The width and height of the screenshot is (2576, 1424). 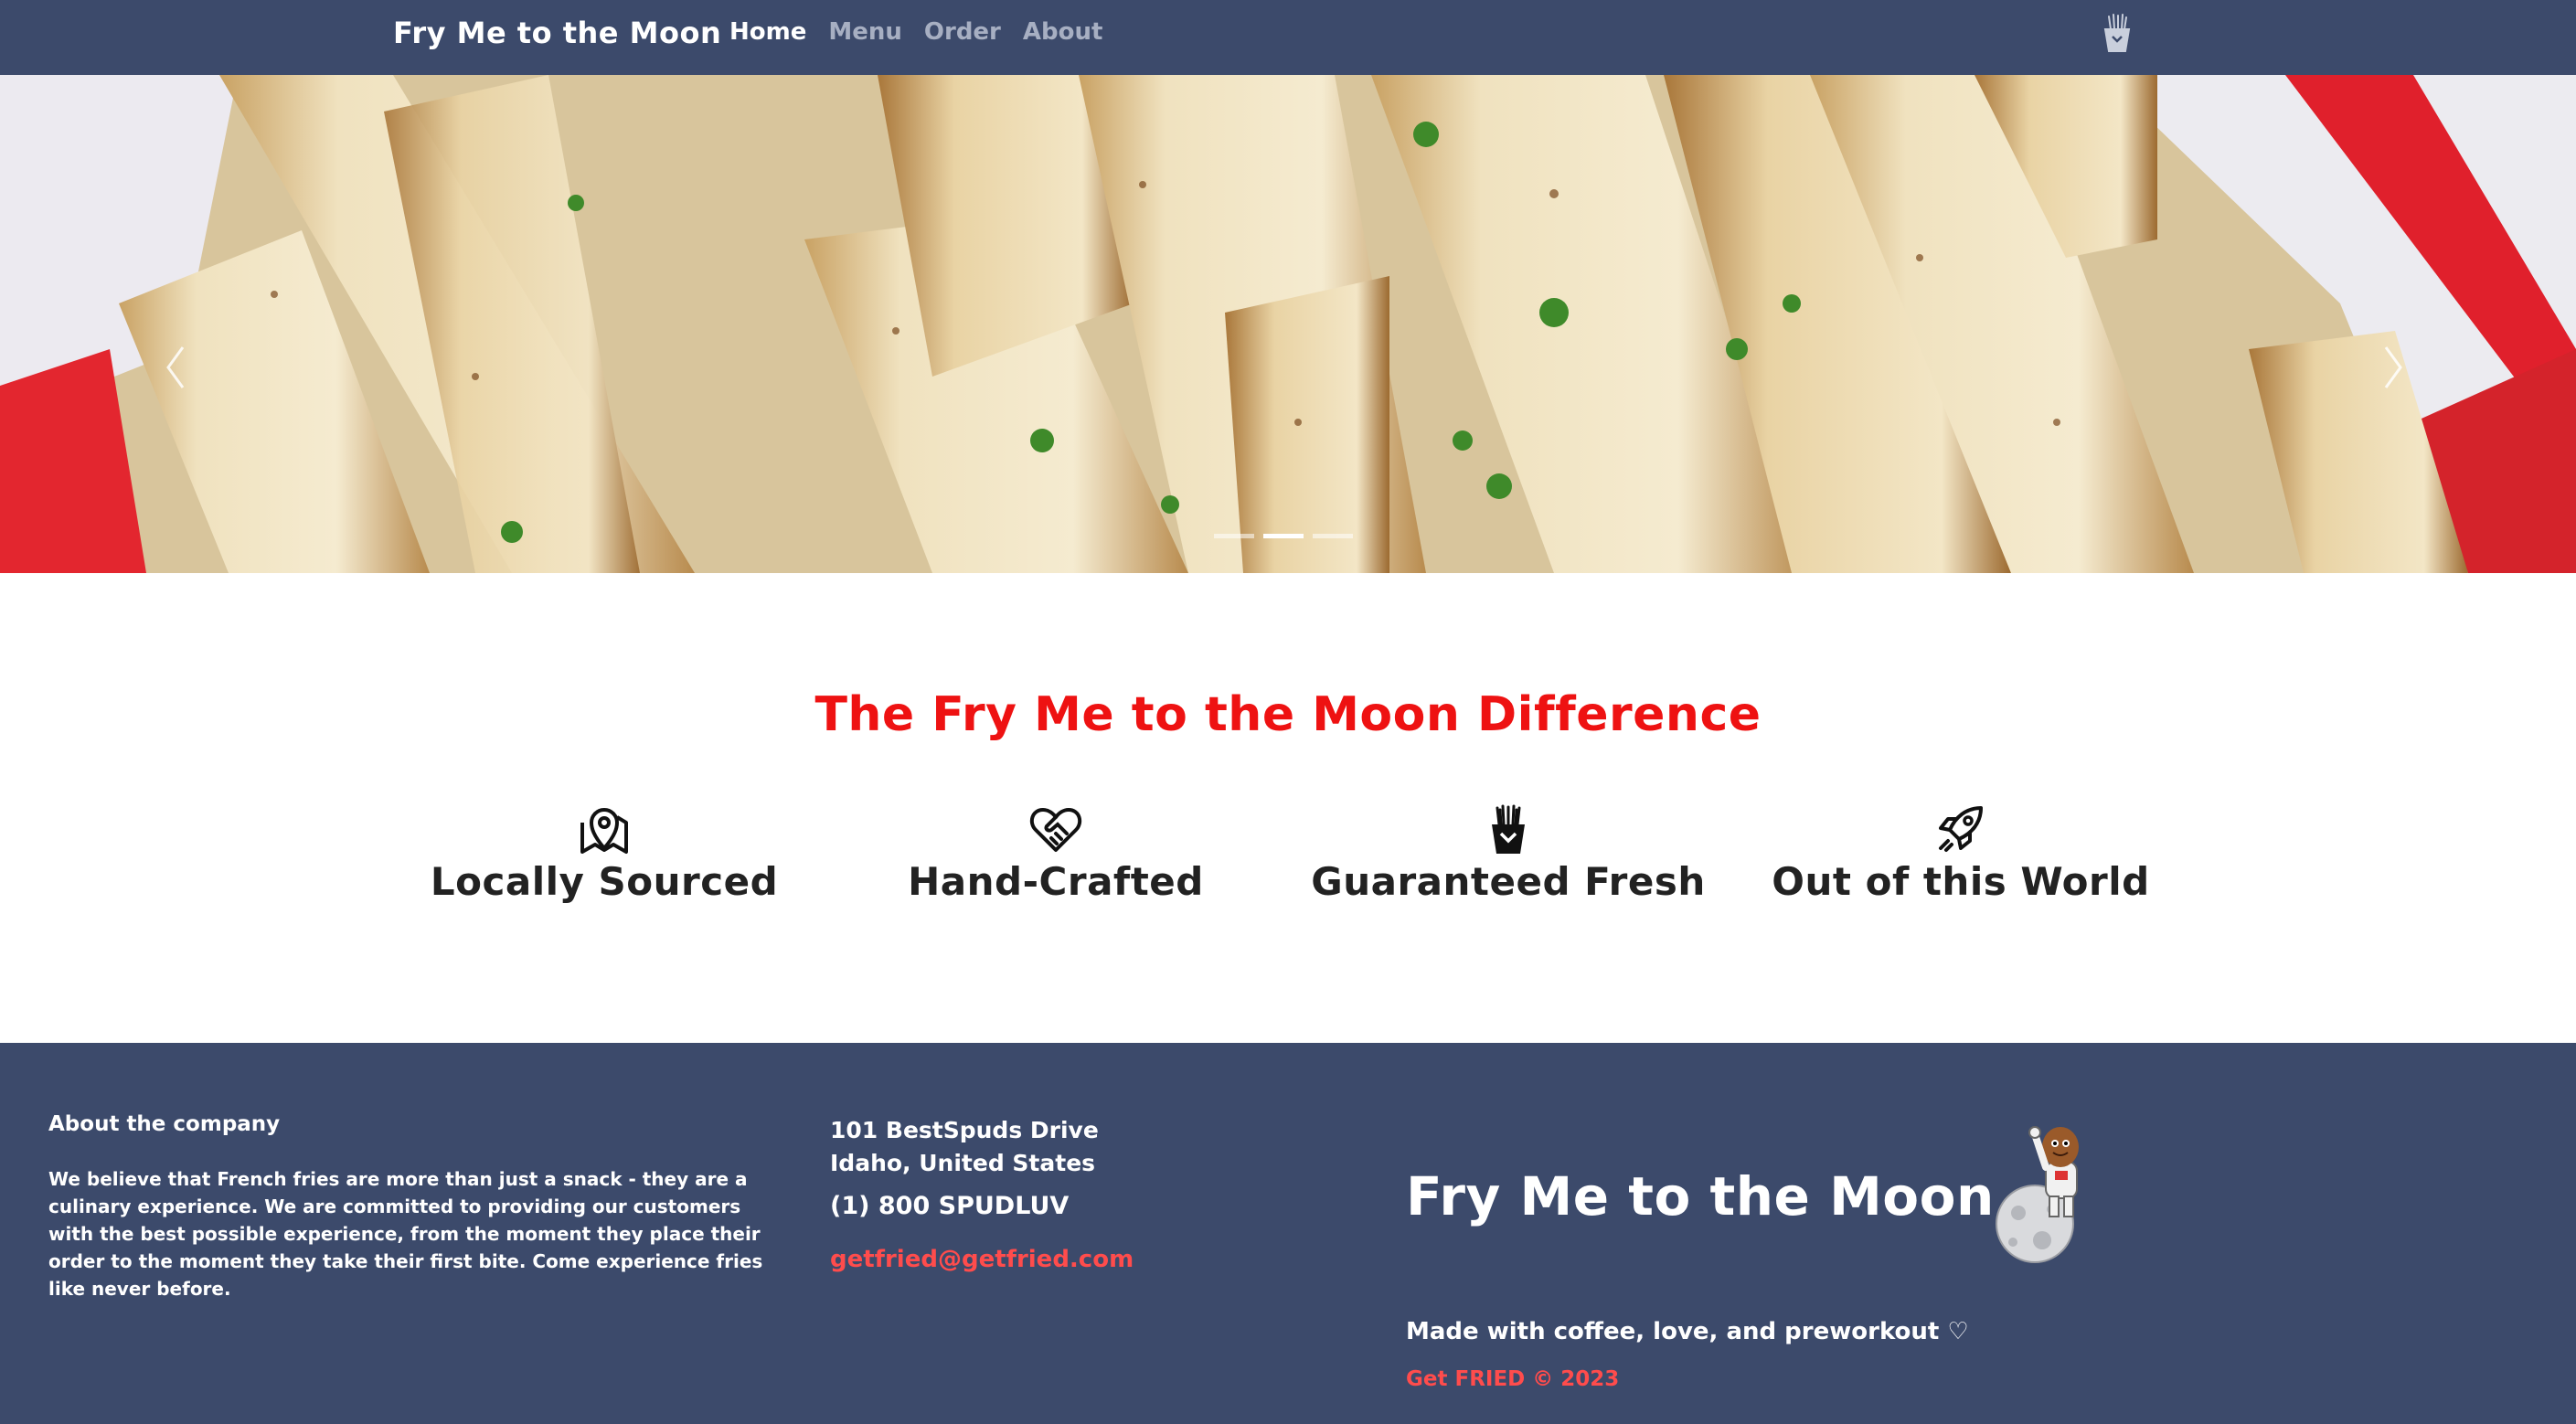 I want to click on address: 101 BestSpuds Drive Idaho, United States, so click(x=964, y=1147).